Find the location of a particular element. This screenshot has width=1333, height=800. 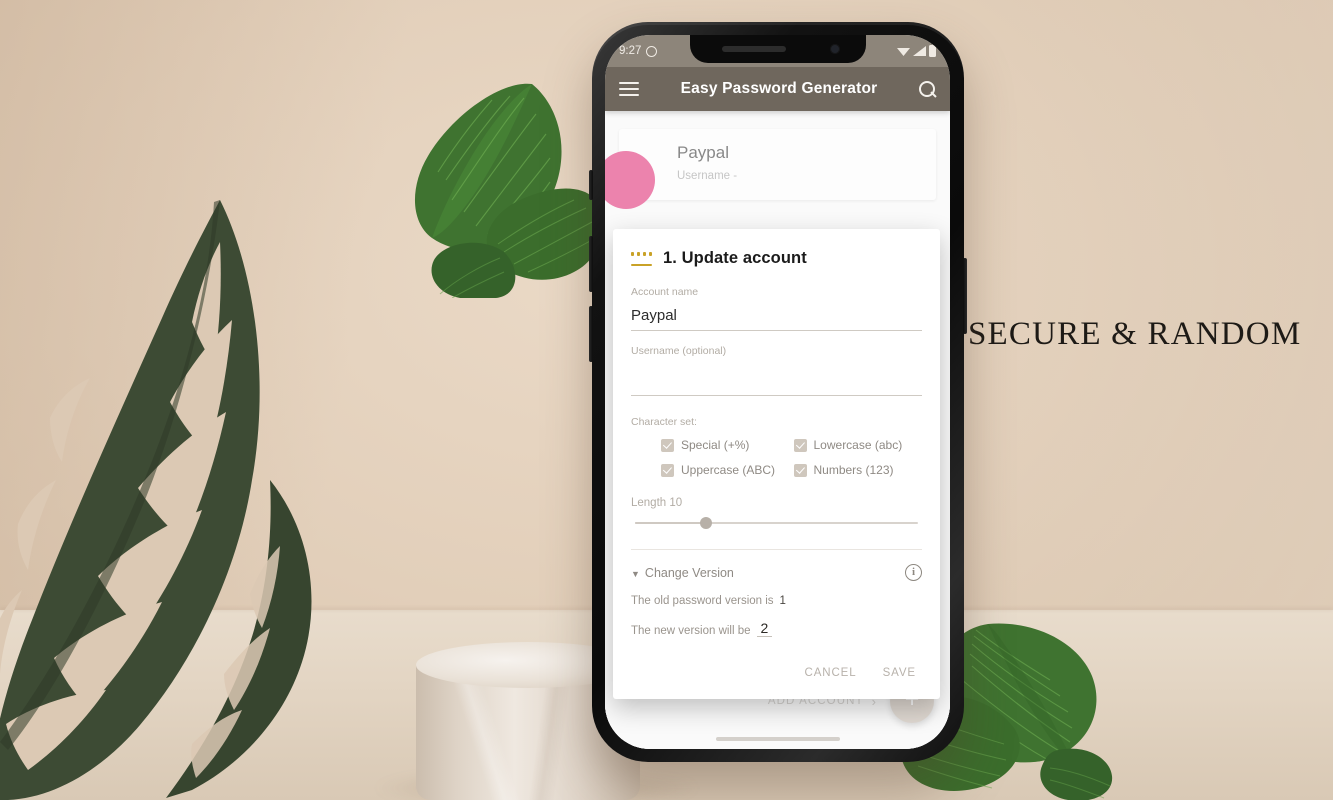

signal-icon is located at coordinates (919, 51).